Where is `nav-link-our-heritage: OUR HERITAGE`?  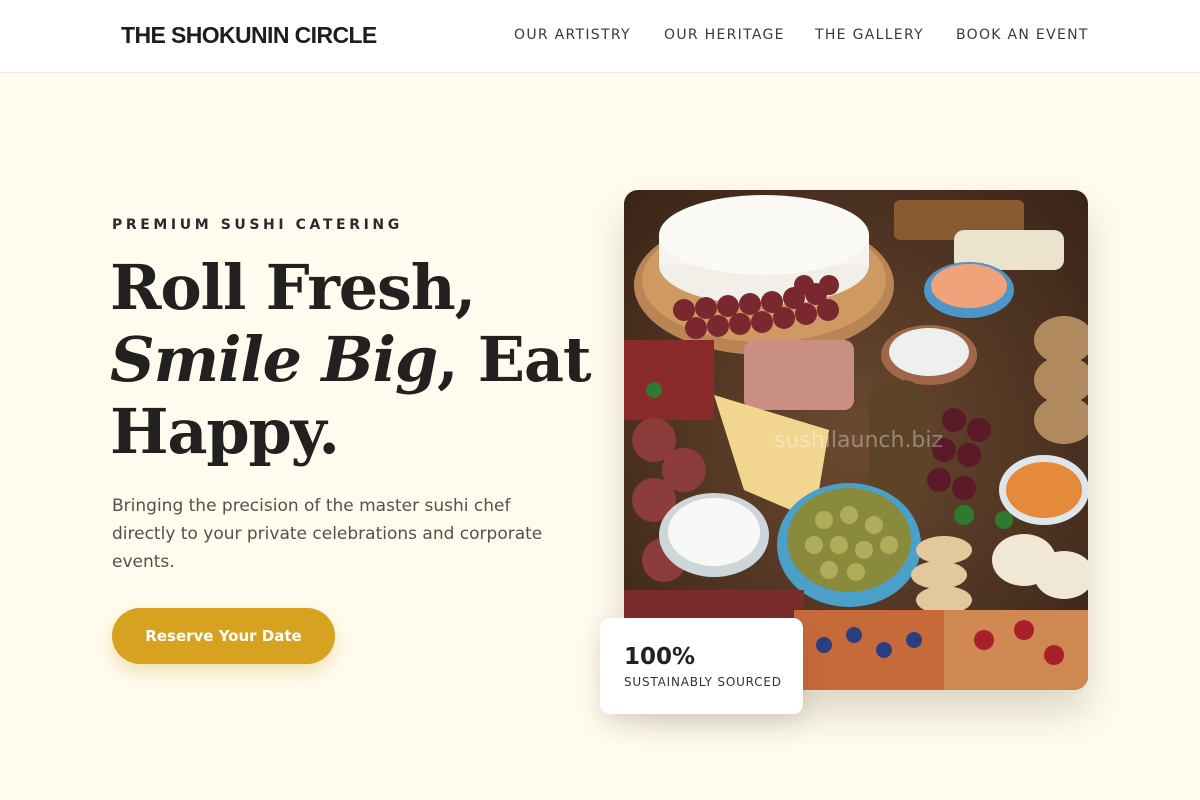
nav-link-our-heritage: OUR HERITAGE is located at coordinates (724, 35).